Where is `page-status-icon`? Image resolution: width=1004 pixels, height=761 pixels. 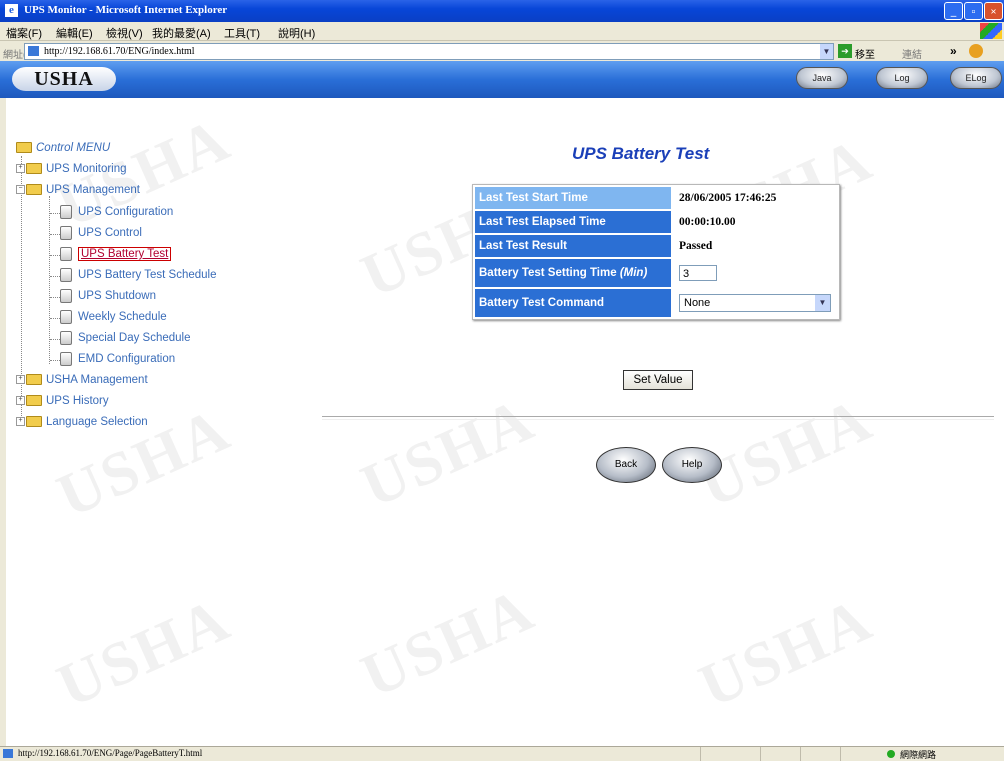 page-status-icon is located at coordinates (8, 753).